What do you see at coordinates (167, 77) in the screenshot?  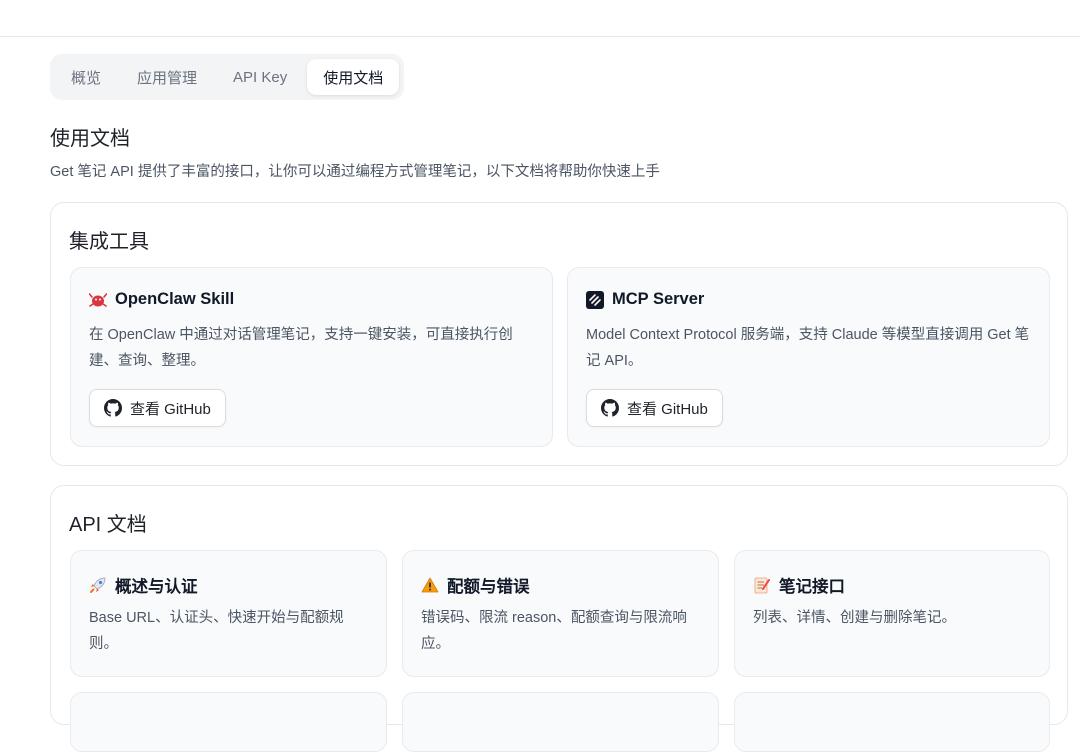 I see `tab-app-management: 应用管理` at bounding box center [167, 77].